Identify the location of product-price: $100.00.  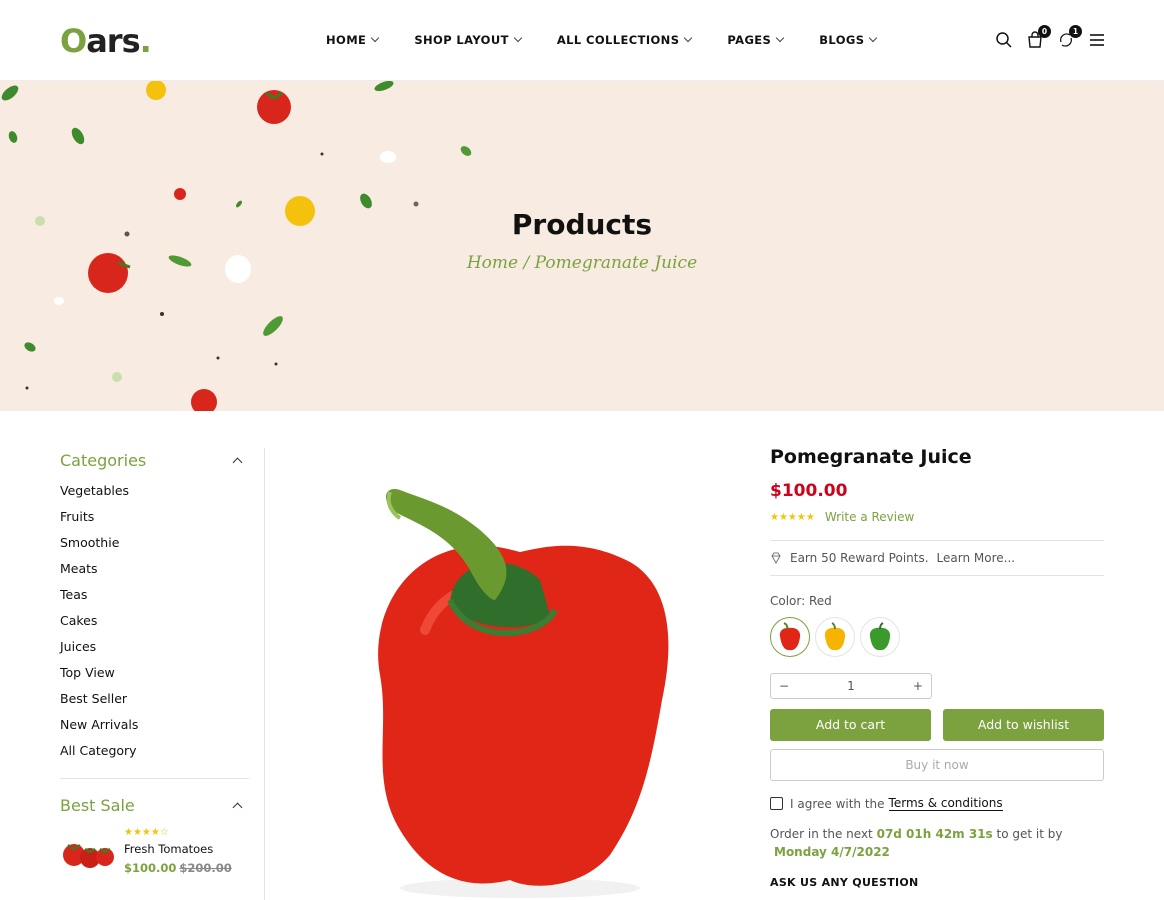
(809, 491).